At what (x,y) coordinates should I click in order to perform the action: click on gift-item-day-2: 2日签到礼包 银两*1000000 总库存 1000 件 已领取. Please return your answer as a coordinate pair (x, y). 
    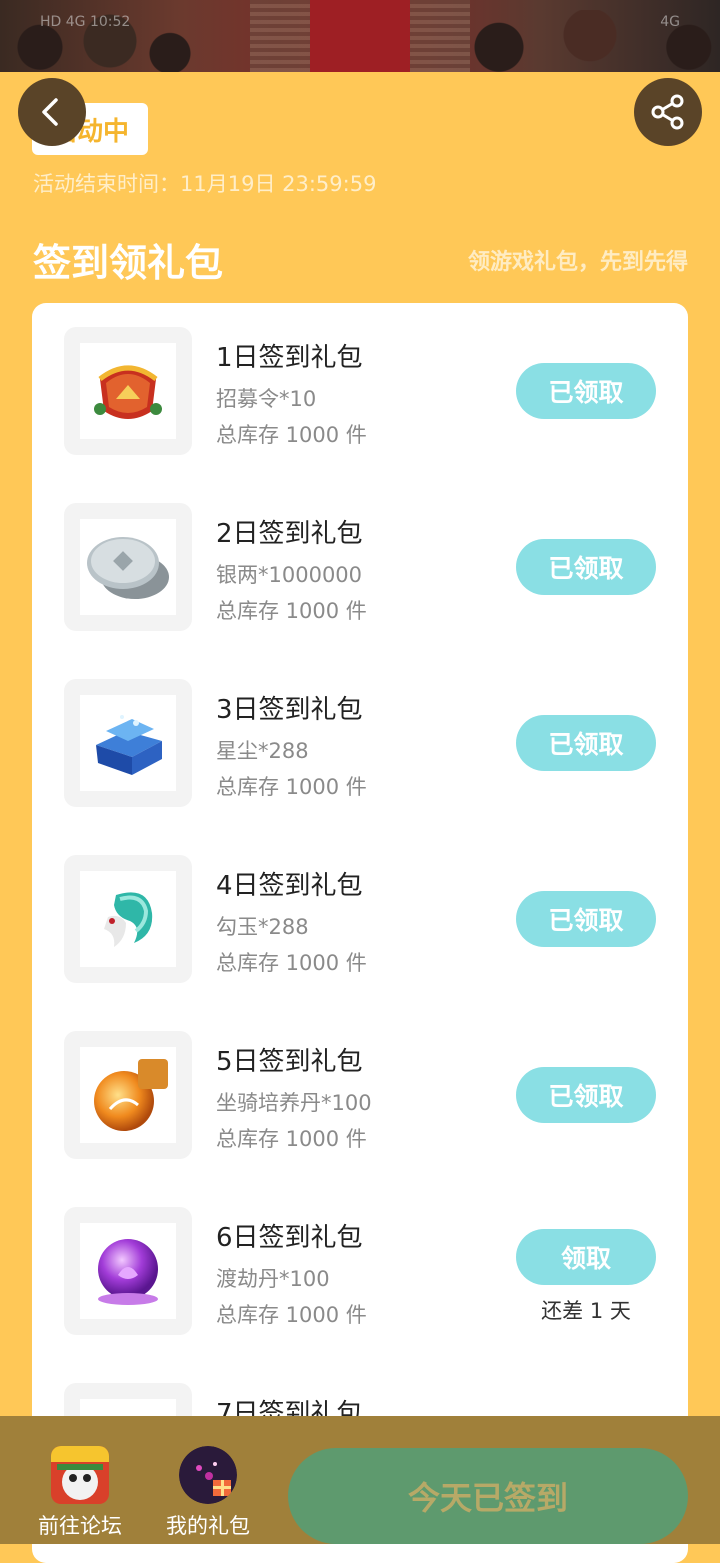
    Looking at the image, I should click on (360, 567).